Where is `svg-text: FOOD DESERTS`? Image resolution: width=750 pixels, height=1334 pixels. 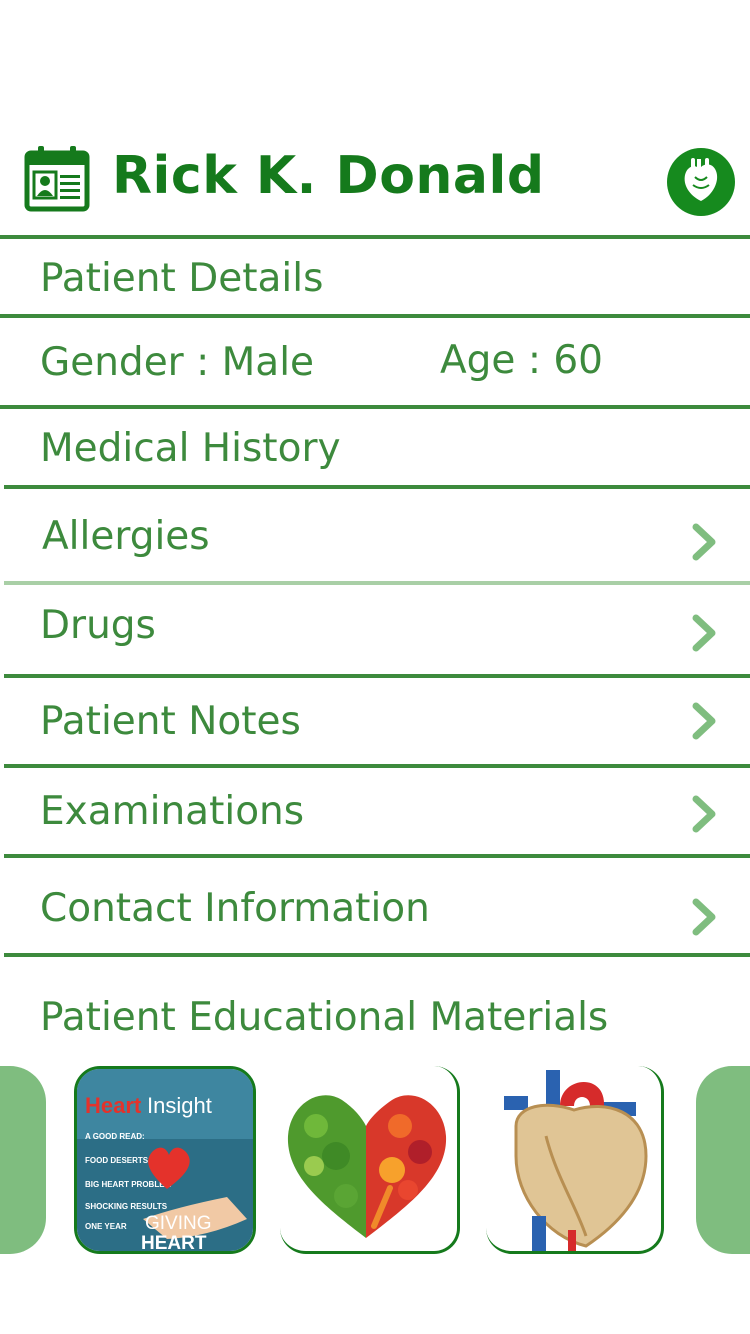 svg-text: FOOD DESERTS is located at coordinates (117, 1160).